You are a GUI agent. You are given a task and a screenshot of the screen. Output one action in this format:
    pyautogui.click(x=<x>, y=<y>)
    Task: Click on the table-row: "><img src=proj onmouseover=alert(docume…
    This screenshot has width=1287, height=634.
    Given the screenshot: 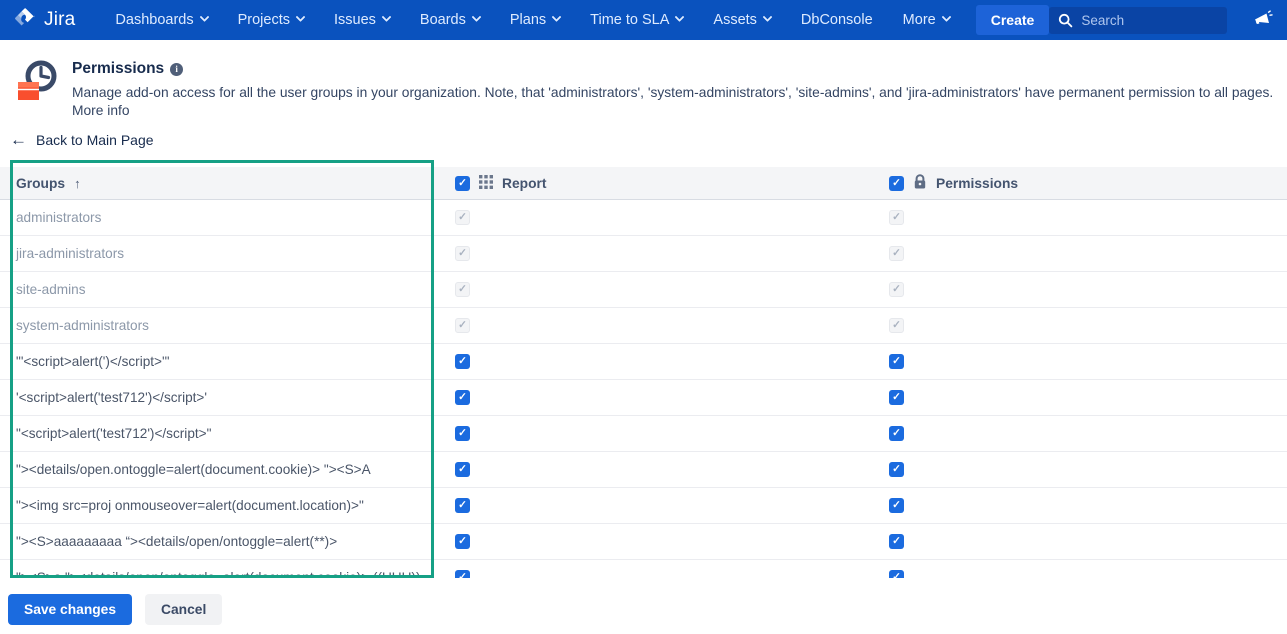 What is the action you would take?
    pyautogui.click(x=643, y=506)
    